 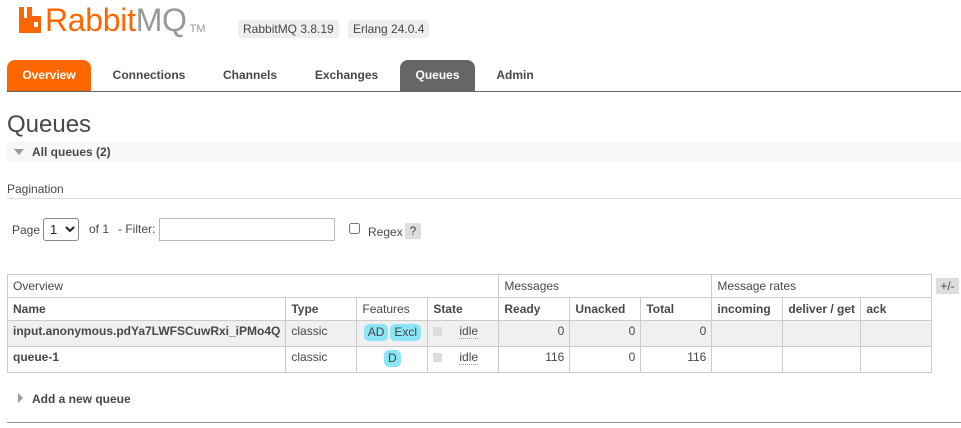 I want to click on tab-admin: Admin, so click(x=515, y=75).